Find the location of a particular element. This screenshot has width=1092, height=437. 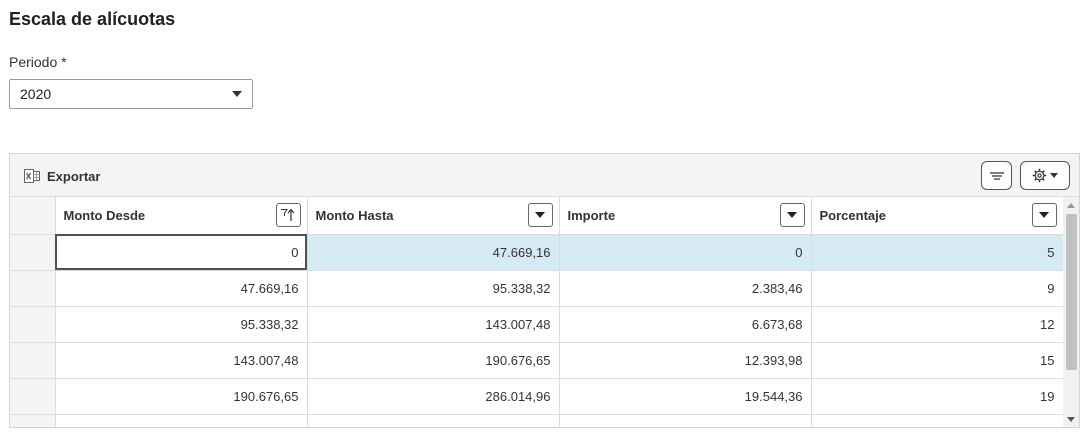

periodo-select: 2020 is located at coordinates (131, 94).